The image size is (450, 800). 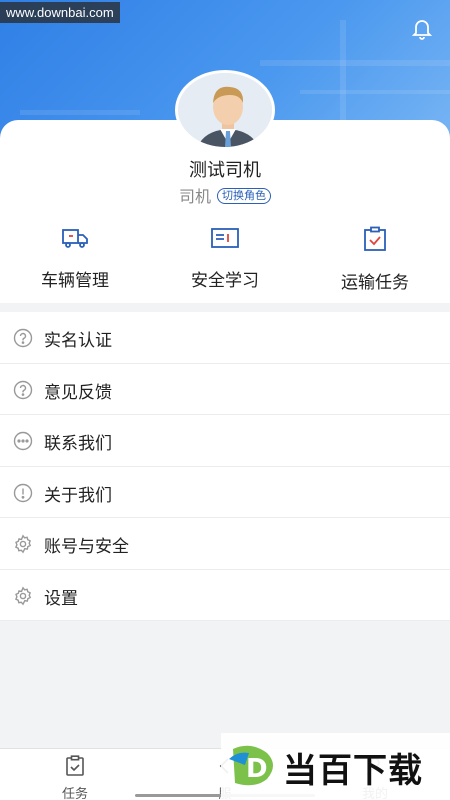 What do you see at coordinates (375, 261) in the screenshot?
I see `quick-action-transport-tasks: 运输任务` at bounding box center [375, 261].